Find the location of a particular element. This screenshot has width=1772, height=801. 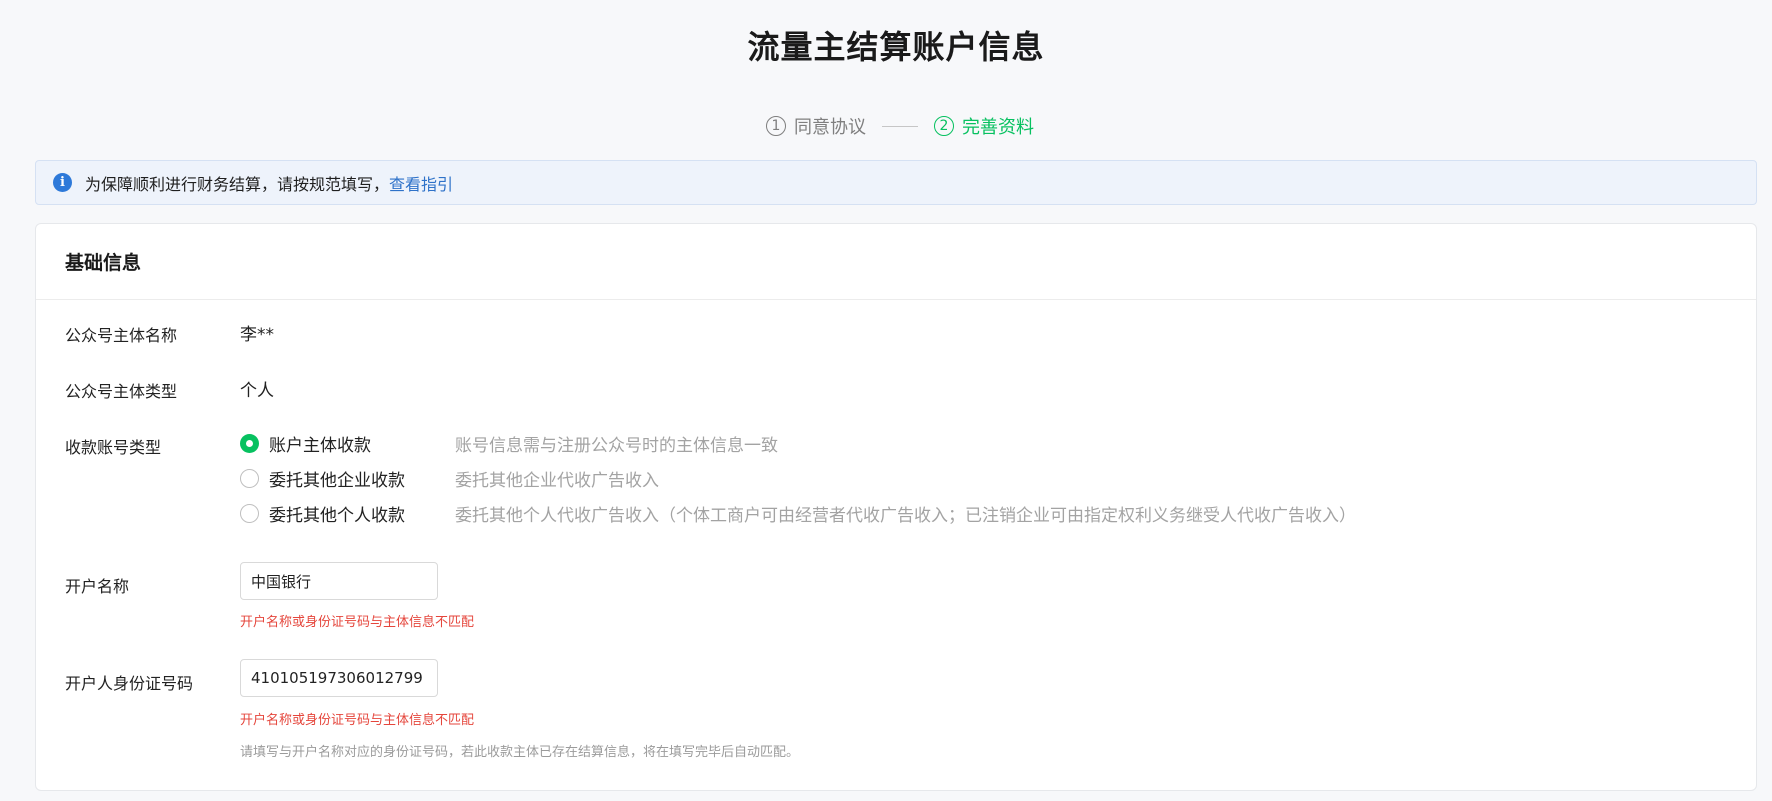

radio-option-other-company: 委托其他企业收款 委托其他企业代收广告收入 is located at coordinates (449, 478).